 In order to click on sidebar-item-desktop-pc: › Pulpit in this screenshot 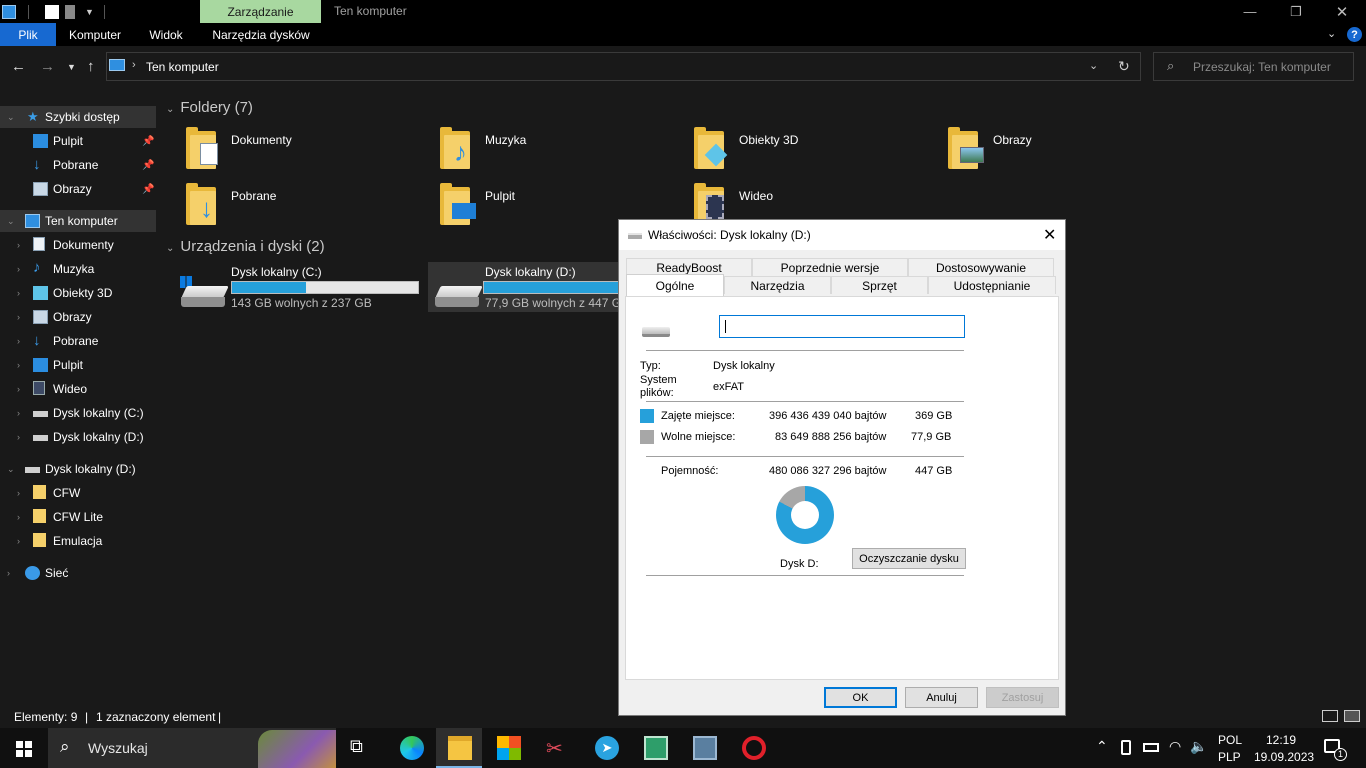, I will do `click(78, 365)`.